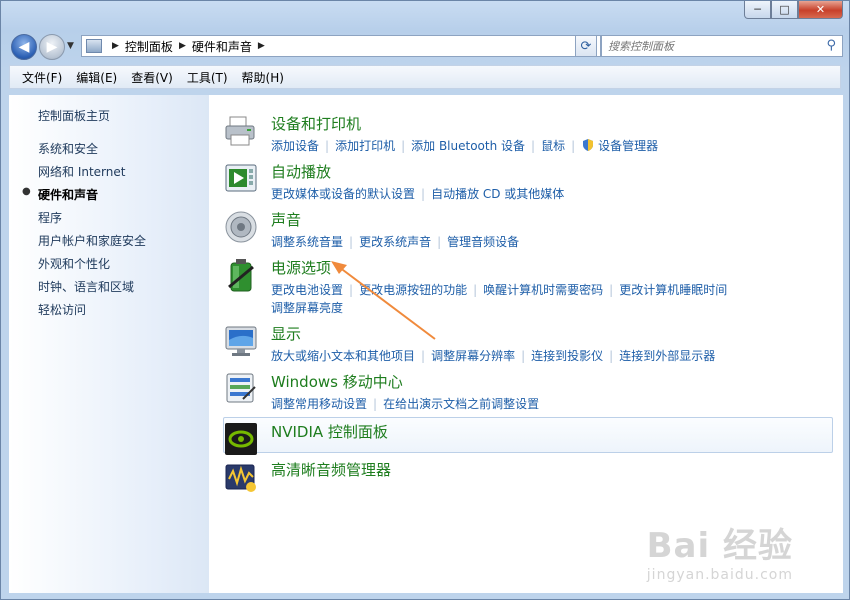 Image resolution: width=850 pixels, height=600 pixels. Describe the element at coordinates (149, 46) in the screenshot. I see `breadcrumb-control-panel: 控制面板` at that location.